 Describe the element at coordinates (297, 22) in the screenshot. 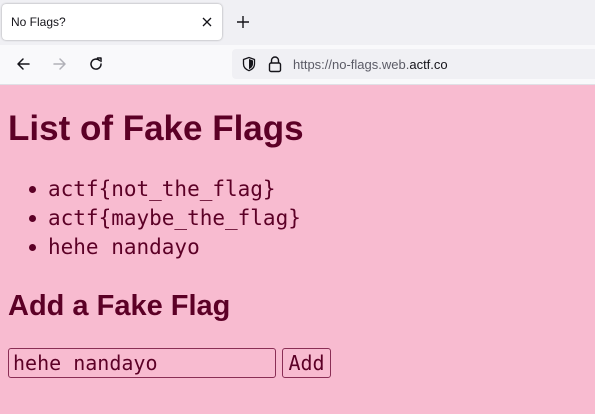

I see `tab-strip: No Flags?` at that location.